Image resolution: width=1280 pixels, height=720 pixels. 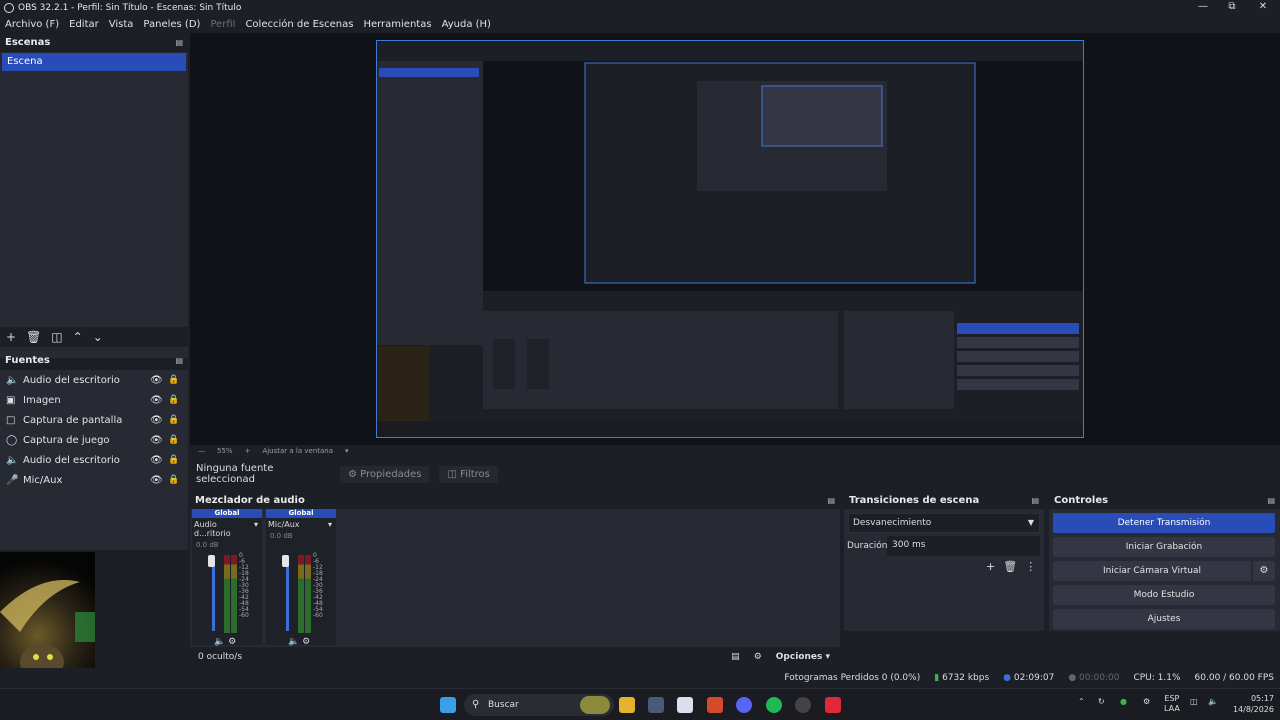 What do you see at coordinates (468, 474) in the screenshot?
I see `filters-button: ◫ Filtros` at bounding box center [468, 474].